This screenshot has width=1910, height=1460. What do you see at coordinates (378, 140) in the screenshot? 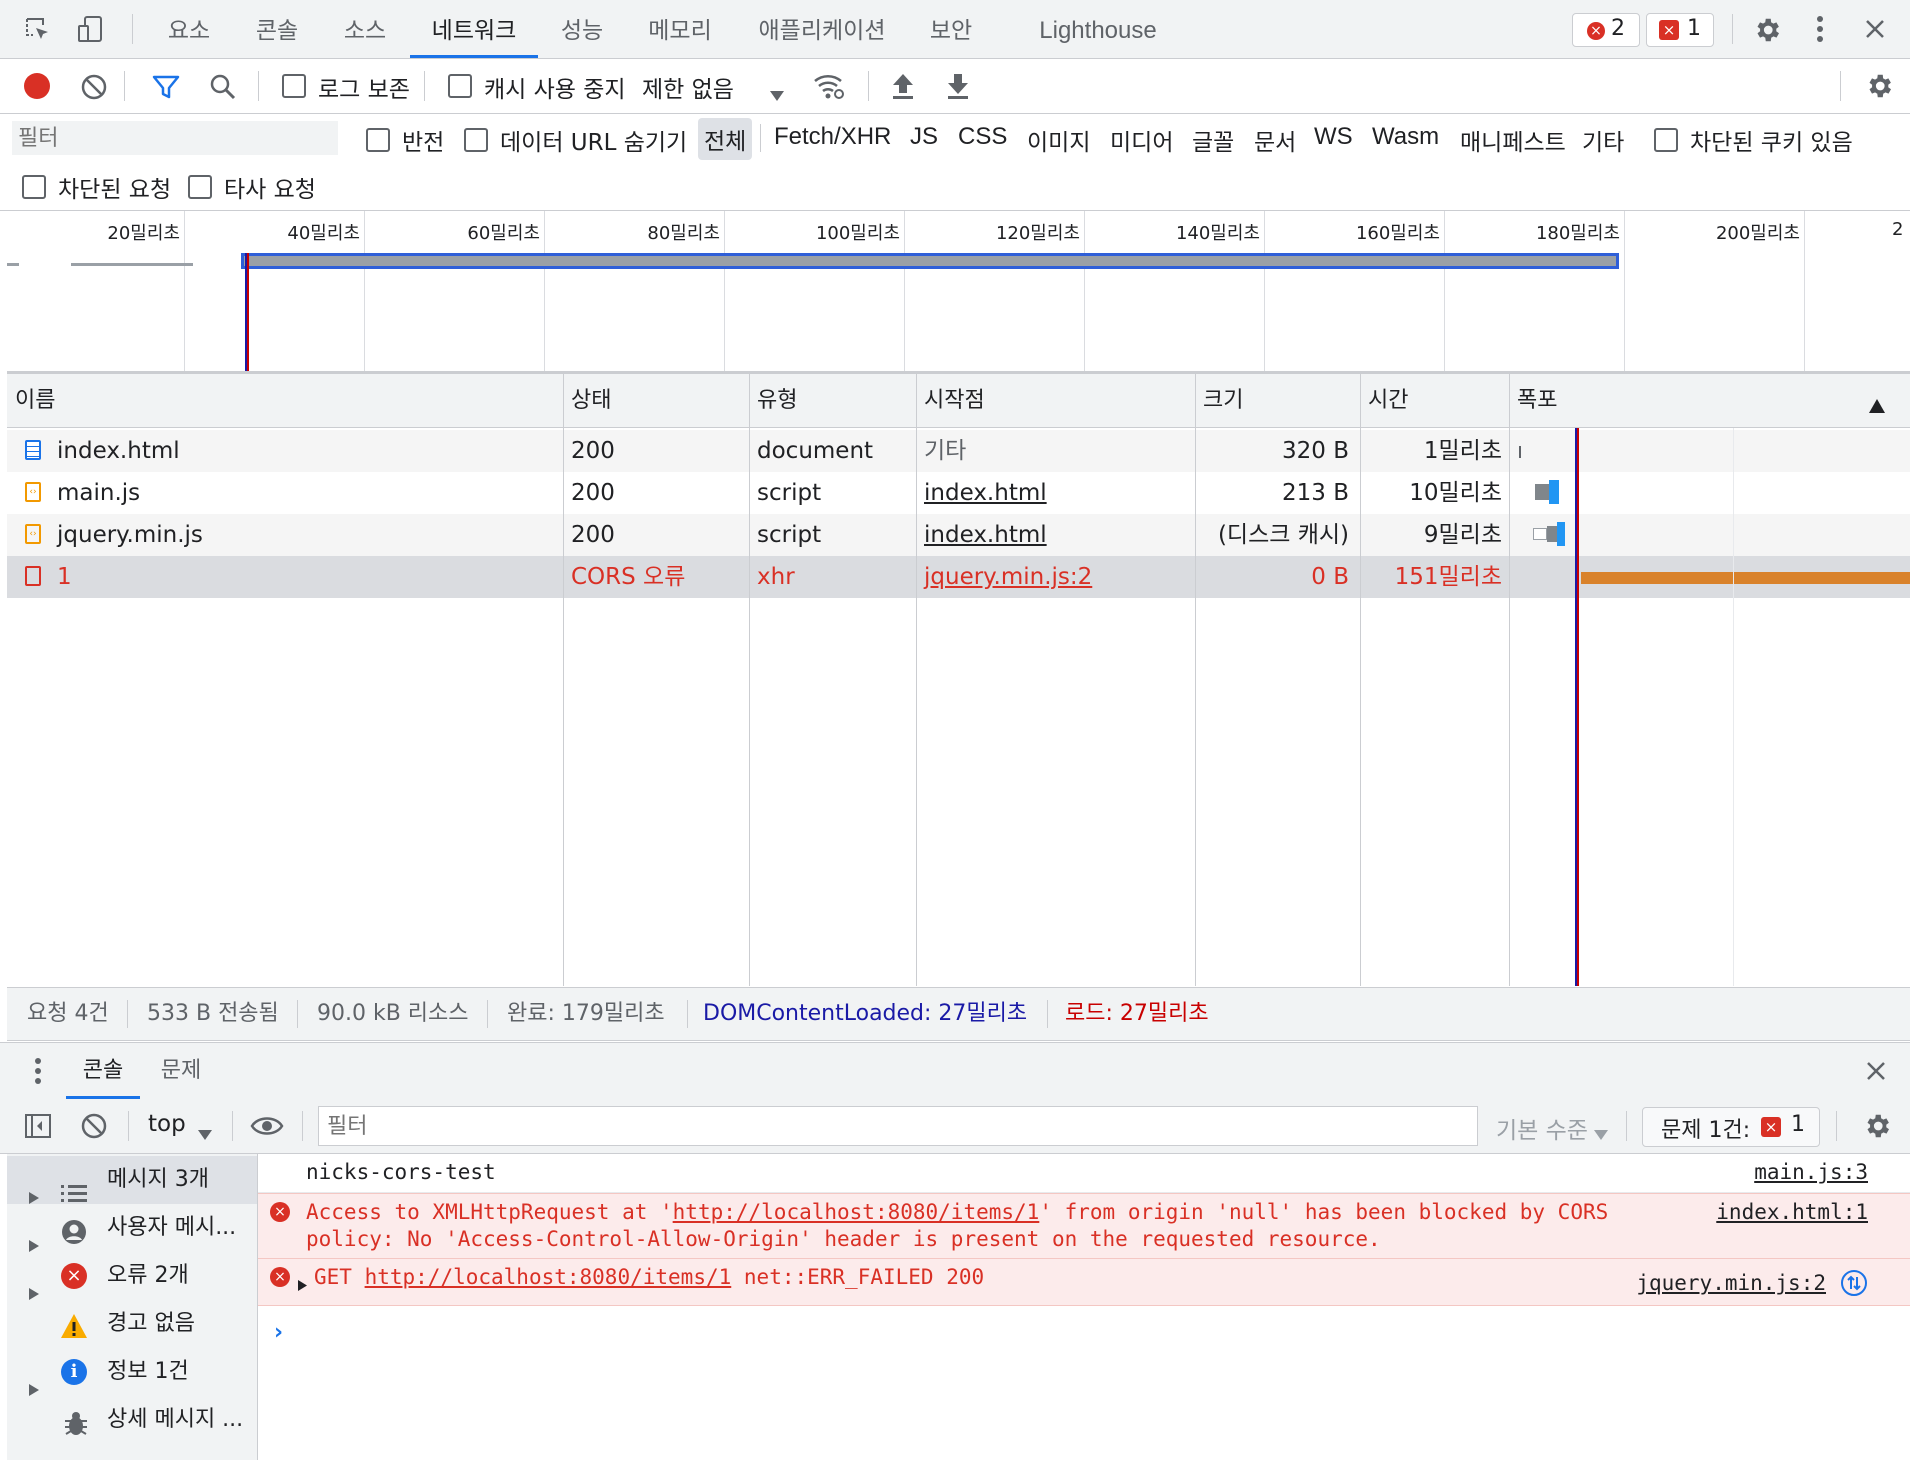
I see `invert-checkbox` at bounding box center [378, 140].